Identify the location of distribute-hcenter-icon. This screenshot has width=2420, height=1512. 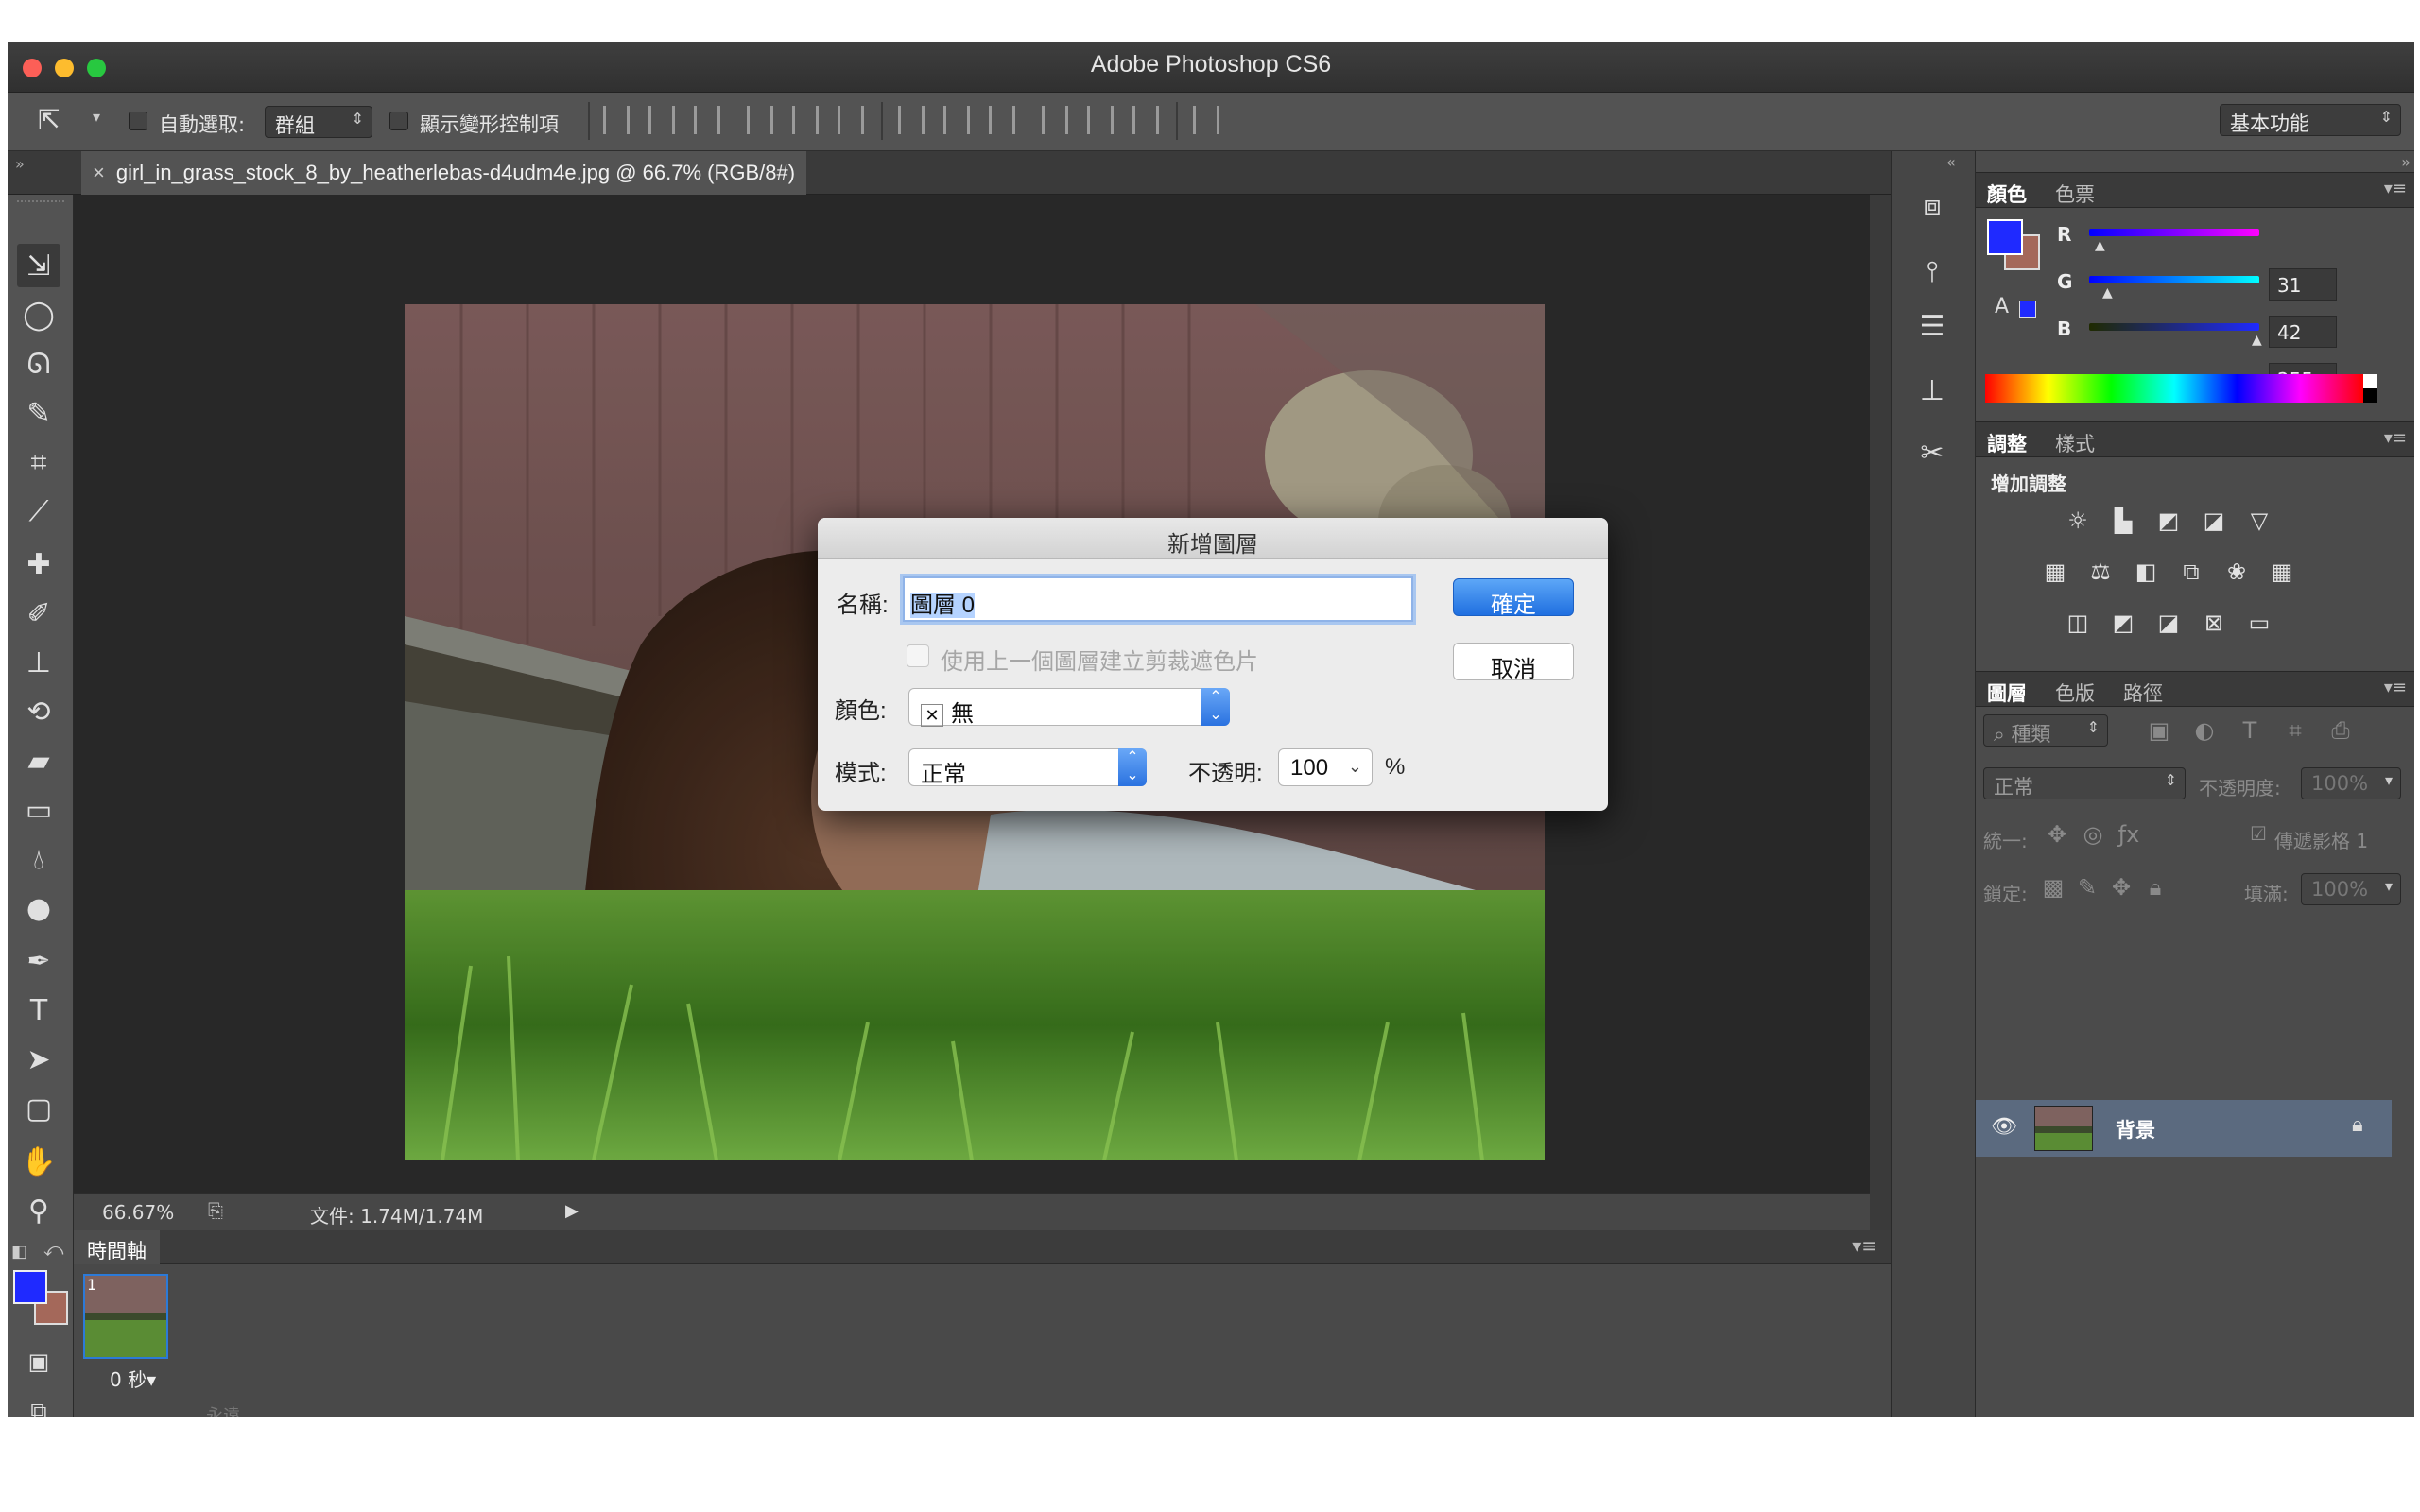
(1100, 120).